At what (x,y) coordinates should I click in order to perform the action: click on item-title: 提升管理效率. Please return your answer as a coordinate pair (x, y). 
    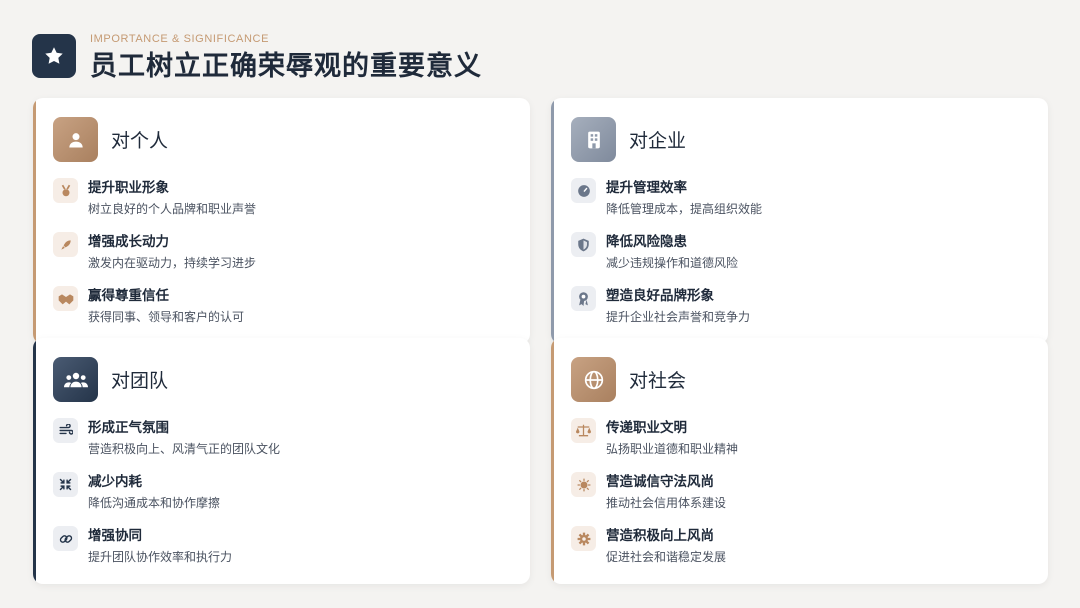
    Looking at the image, I should click on (646, 188).